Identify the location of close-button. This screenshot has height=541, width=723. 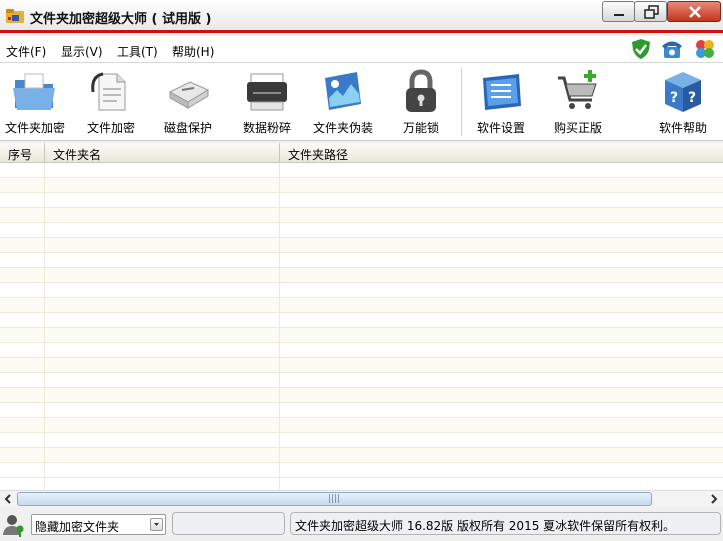
(694, 11).